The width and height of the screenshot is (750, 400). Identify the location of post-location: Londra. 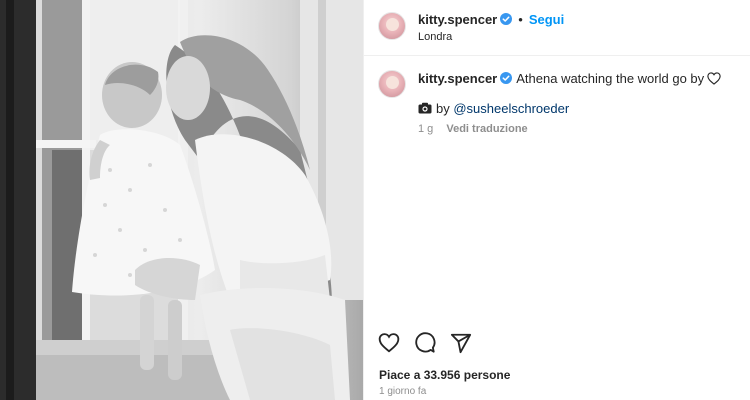
(435, 37).